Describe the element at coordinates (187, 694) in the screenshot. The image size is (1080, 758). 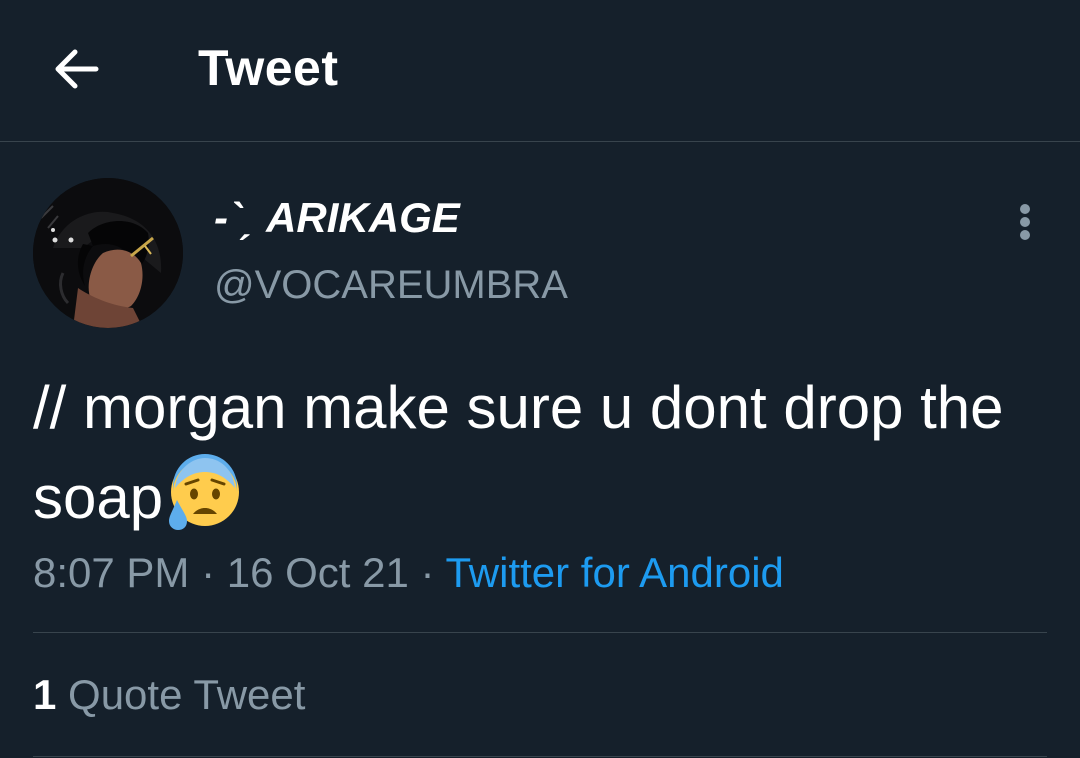
I see `quote-tweet-label: Quote Tweet` at that location.